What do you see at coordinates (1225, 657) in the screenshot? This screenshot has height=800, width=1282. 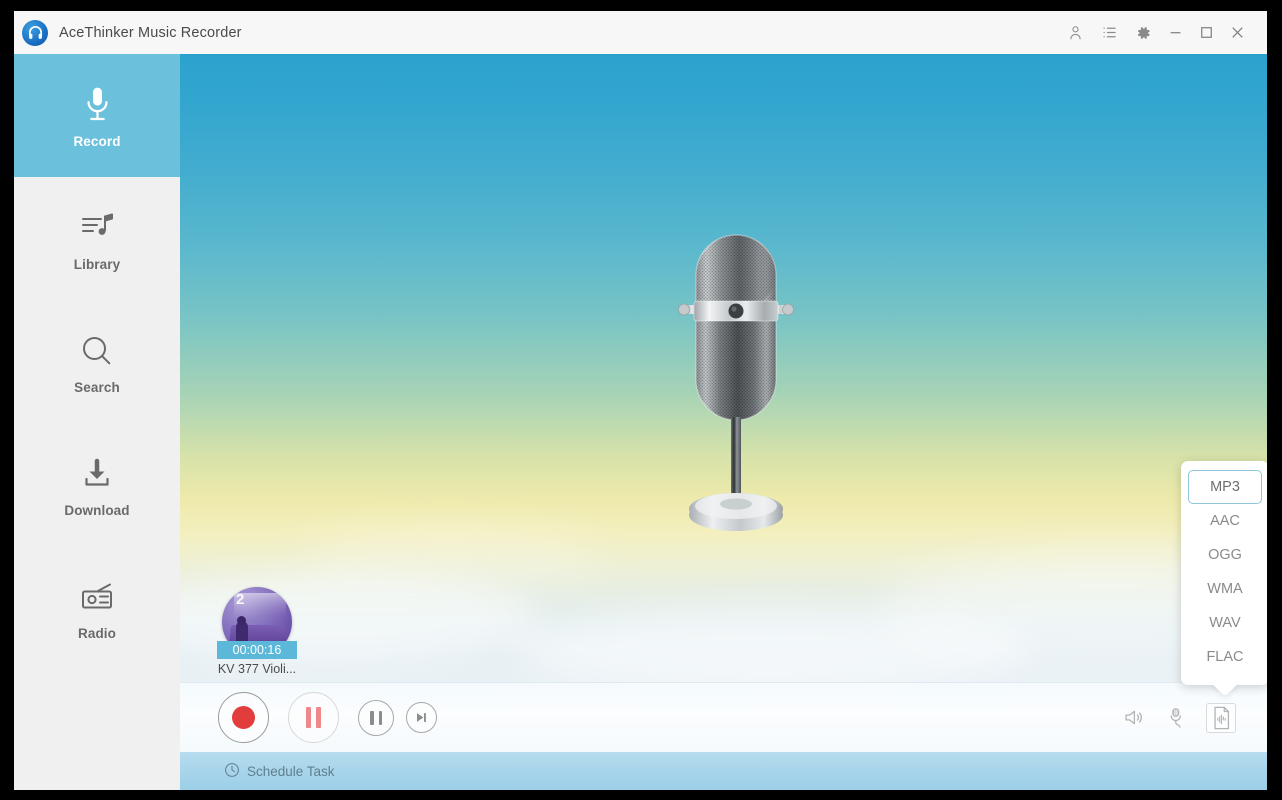 I see `format-option-flac: FLAC` at bounding box center [1225, 657].